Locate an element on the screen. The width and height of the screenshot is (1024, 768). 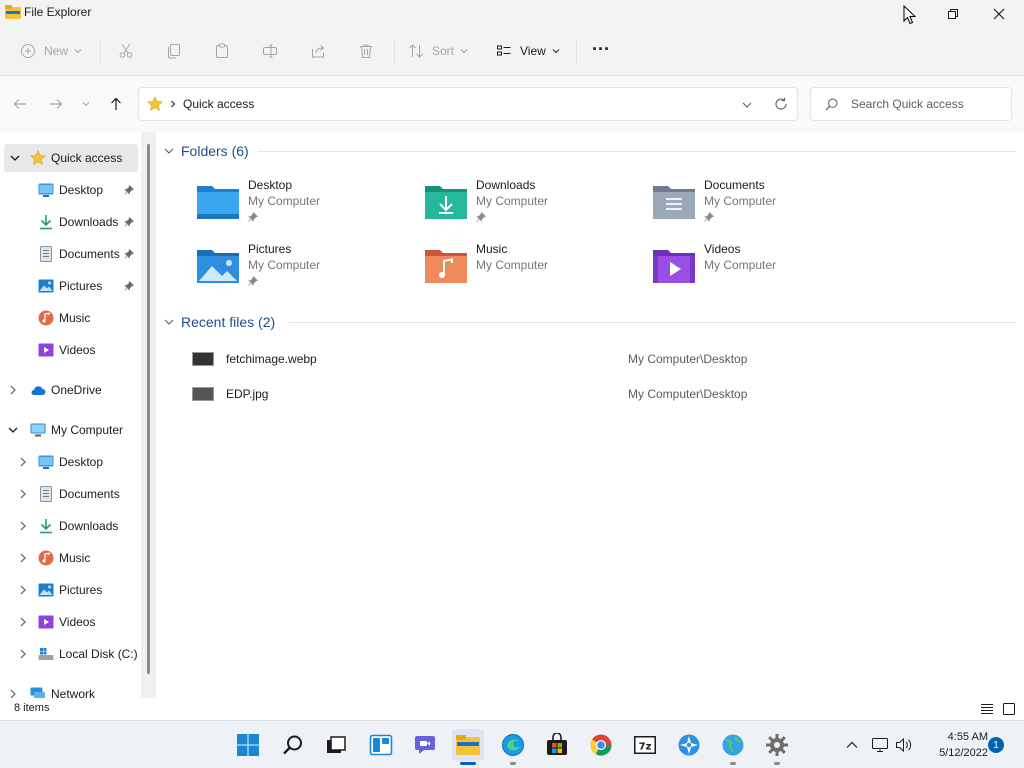
nav-mc-desktop: Desktop is located at coordinates (70, 462).